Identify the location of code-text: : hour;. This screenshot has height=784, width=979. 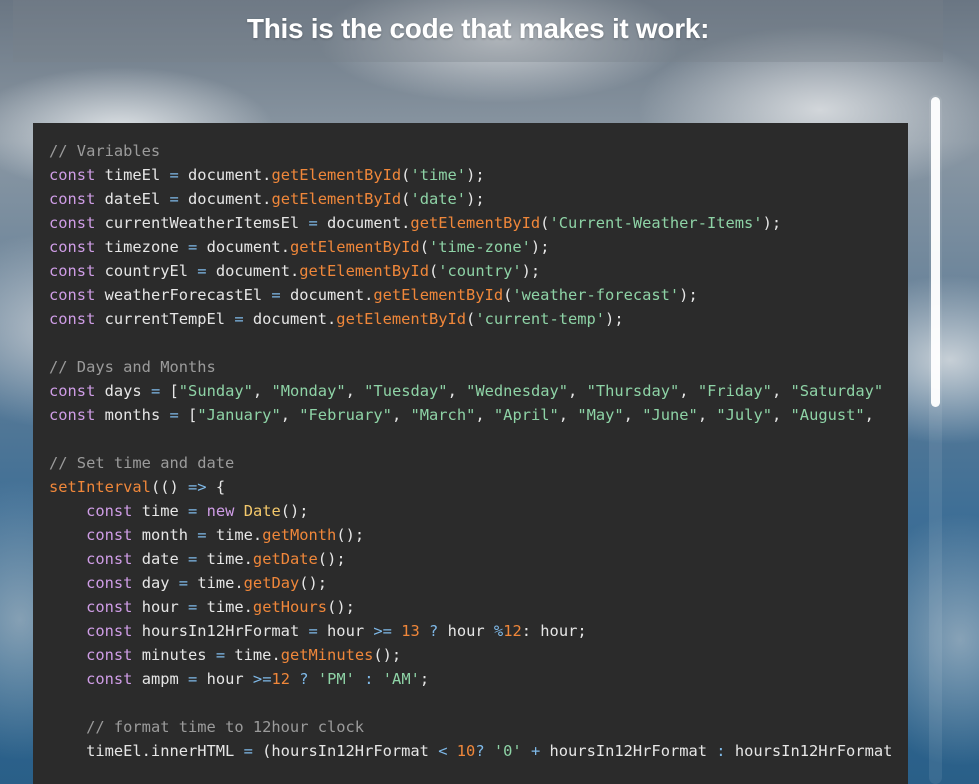
(554, 631).